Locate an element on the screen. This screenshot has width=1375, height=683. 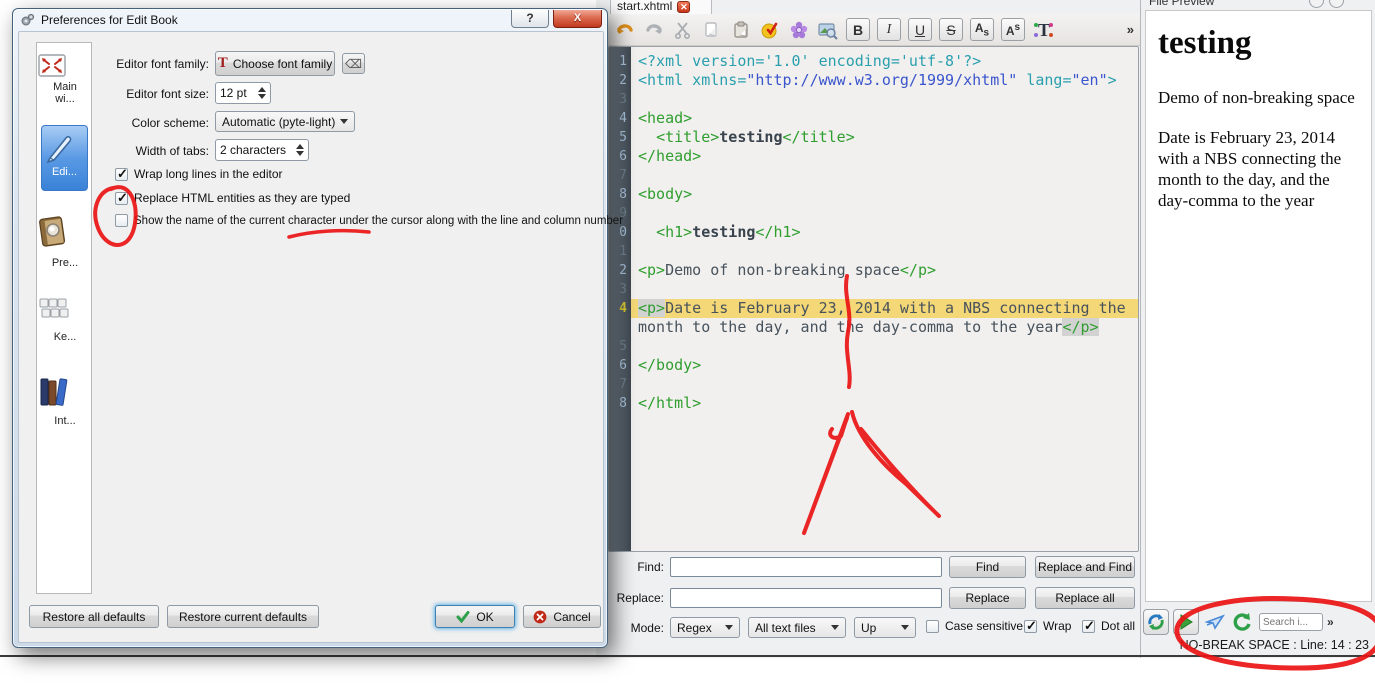
copy-button is located at coordinates (712, 30).